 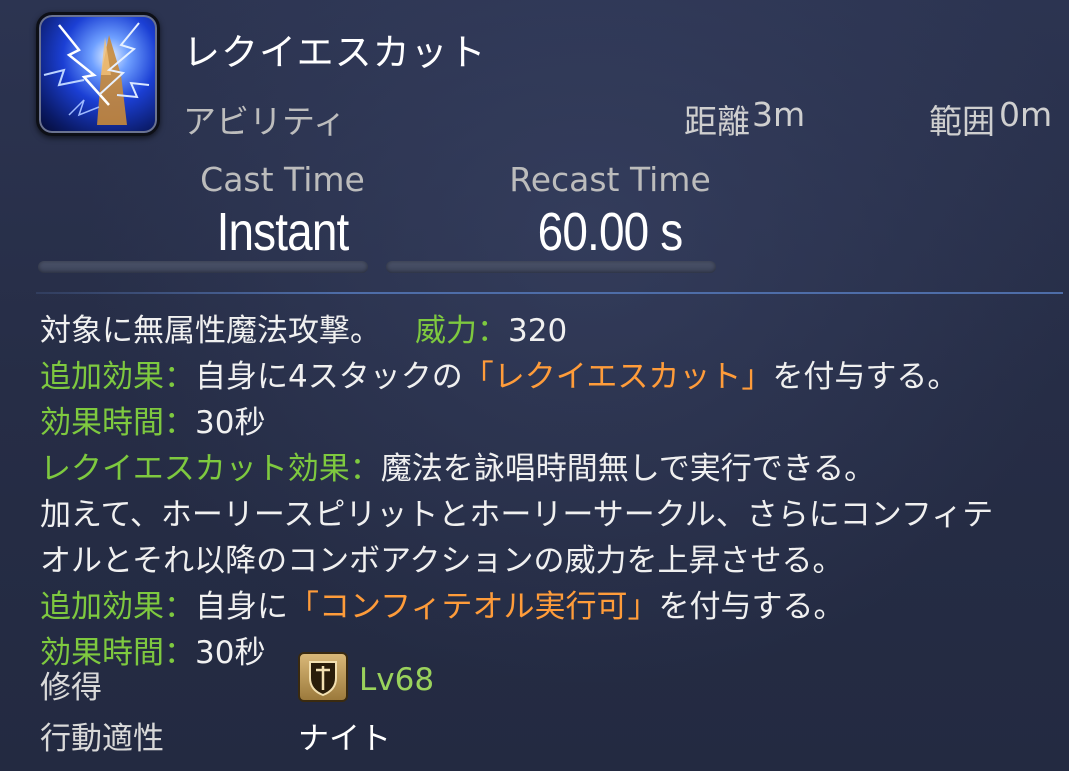 I want to click on desc-text: 魔法を詠唱時間無しで実行できる。, so click(x=628, y=469).